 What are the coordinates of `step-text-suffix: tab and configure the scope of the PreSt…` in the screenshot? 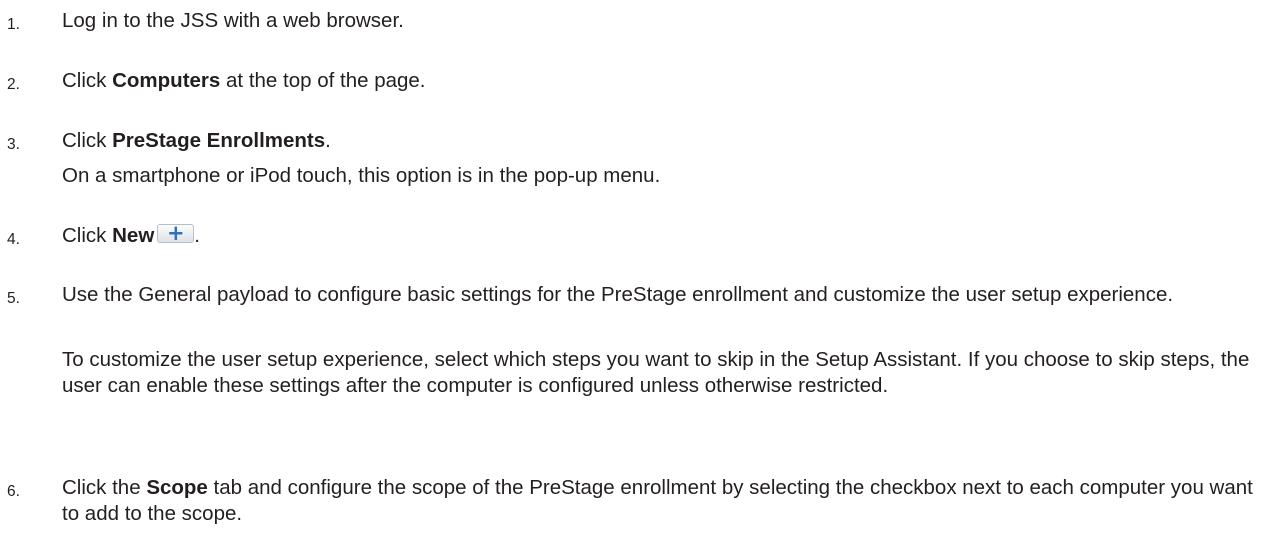 It's located at (657, 500).